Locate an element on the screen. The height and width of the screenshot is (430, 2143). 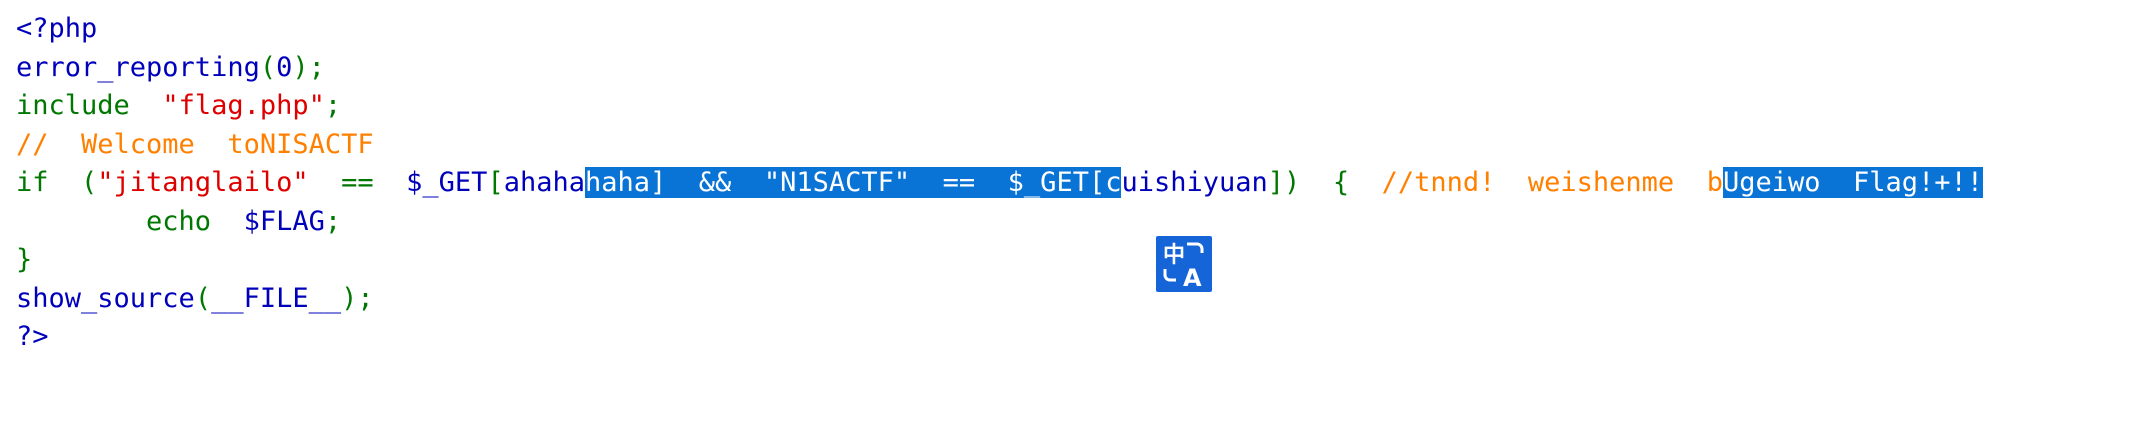
translate-icon: 中 A is located at coordinates (1183, 267).